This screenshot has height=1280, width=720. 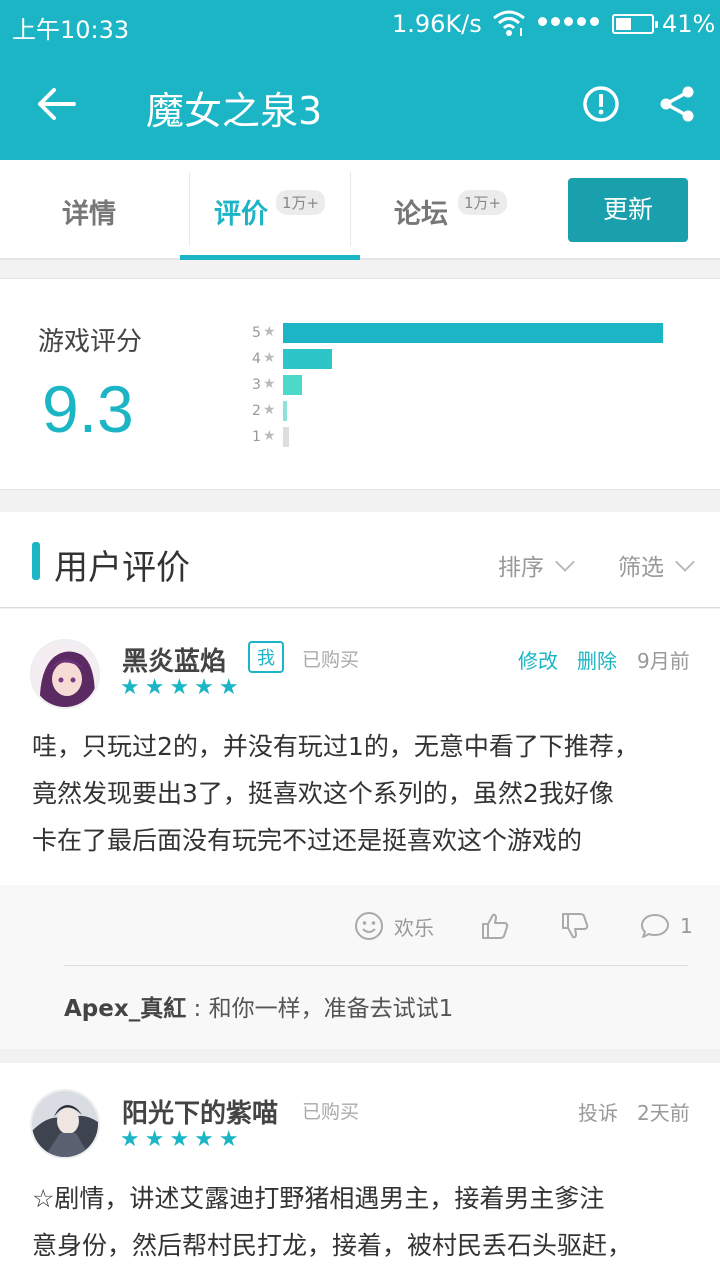 I want to click on mood-button: 欢乐, so click(x=394, y=926).